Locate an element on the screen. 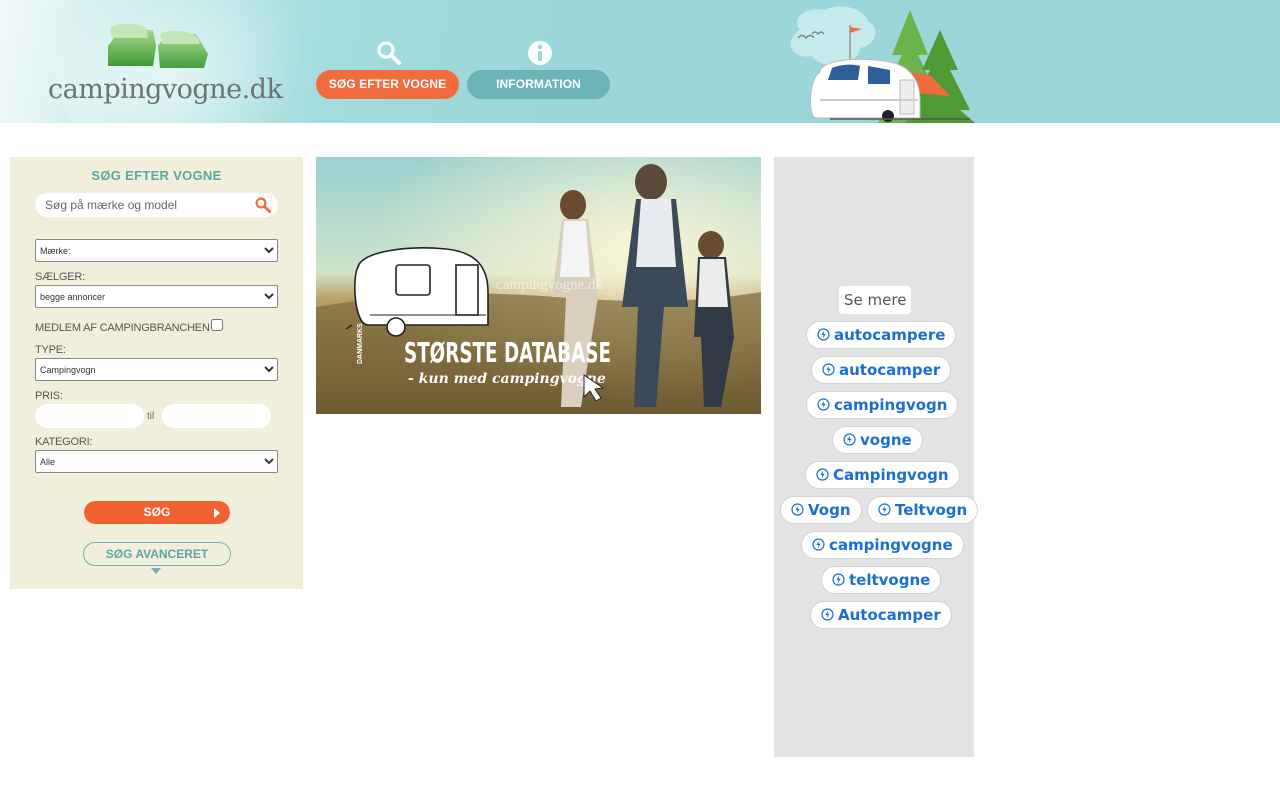 Image resolution: width=1280 pixels, height=800 pixels. ad-chip: Vogn is located at coordinates (821, 510).